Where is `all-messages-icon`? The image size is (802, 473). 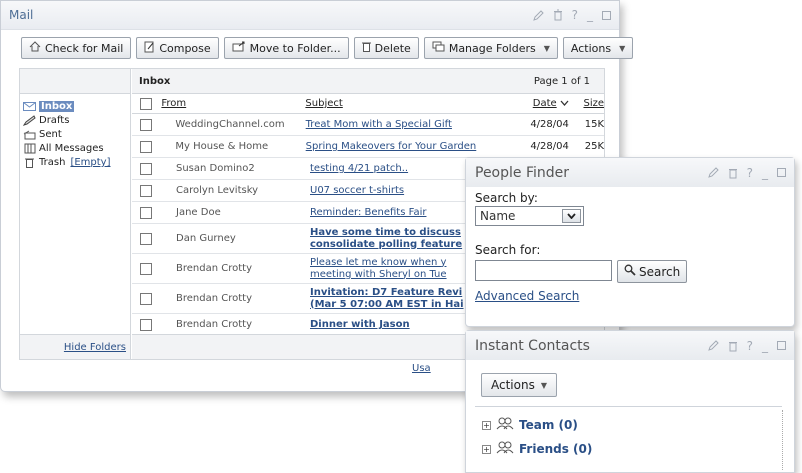
all-messages-icon is located at coordinates (29, 148).